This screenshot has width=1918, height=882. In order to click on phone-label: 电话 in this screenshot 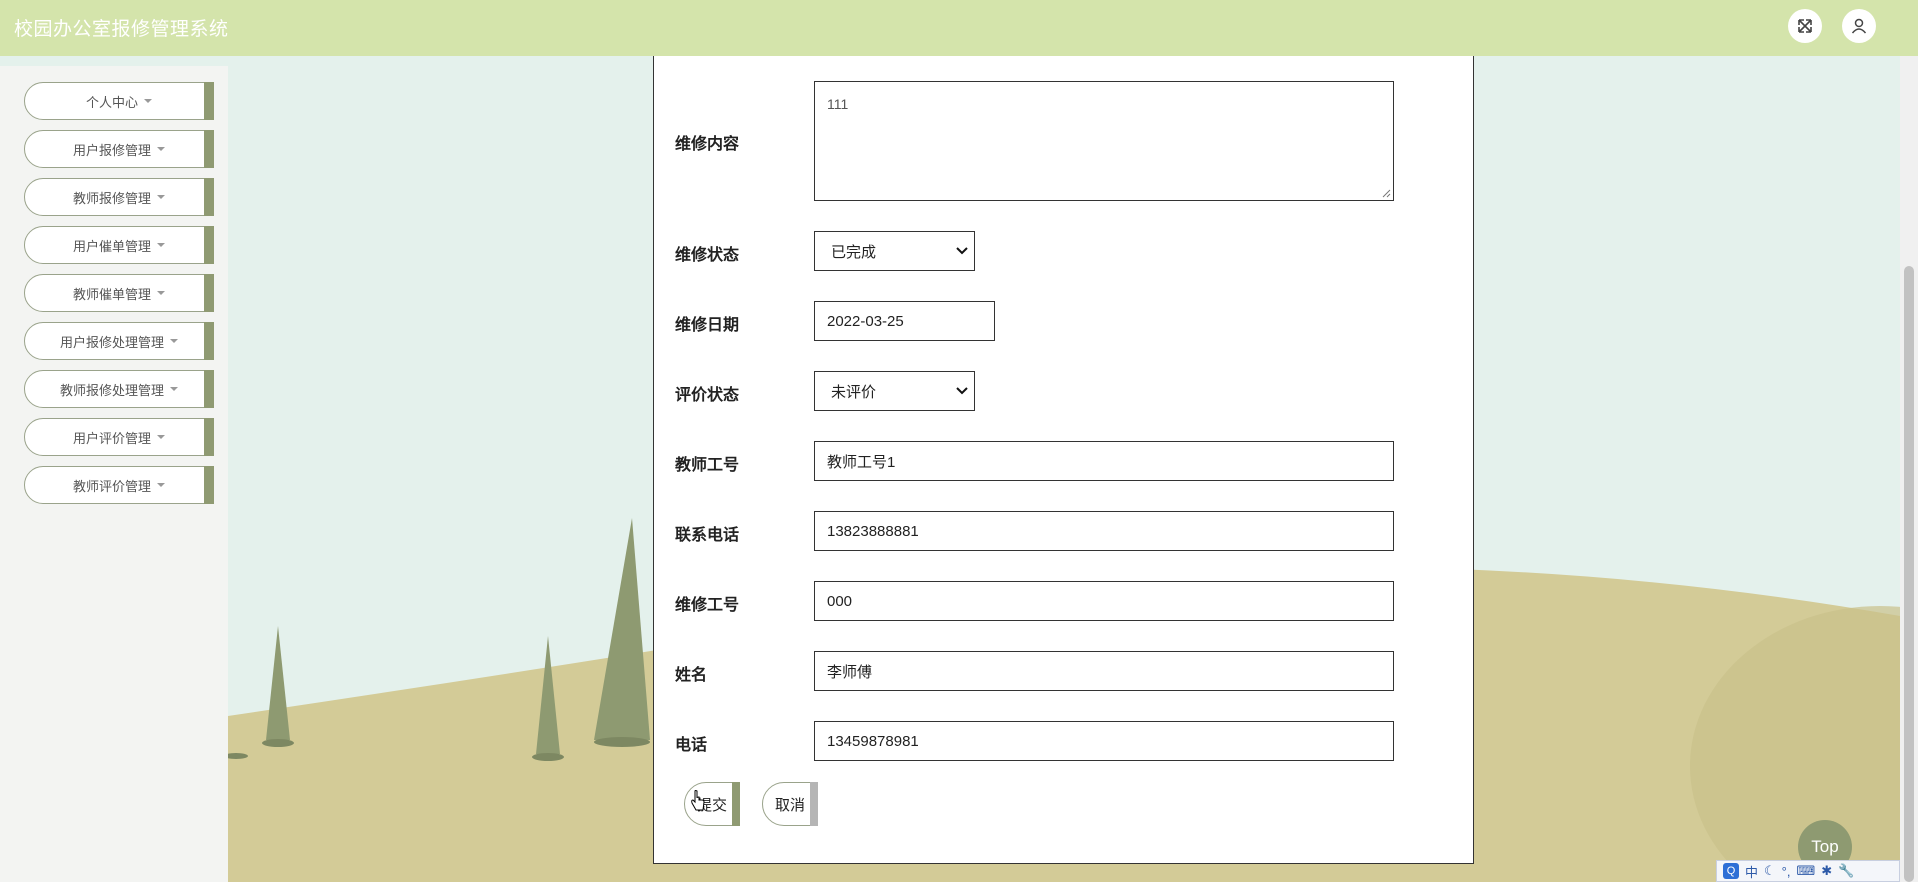, I will do `click(691, 745)`.